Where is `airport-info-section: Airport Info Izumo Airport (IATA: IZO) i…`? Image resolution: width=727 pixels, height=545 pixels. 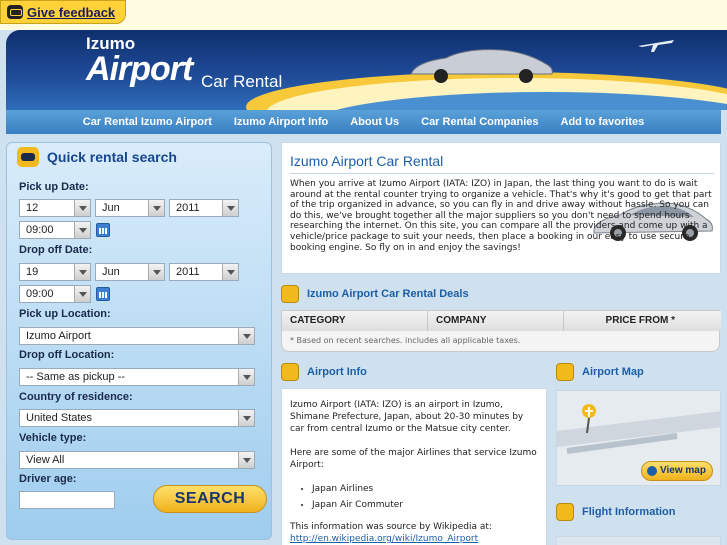 airport-info-section: Airport Info Izumo Airport (IATA: IZO) i… is located at coordinates (414, 453).